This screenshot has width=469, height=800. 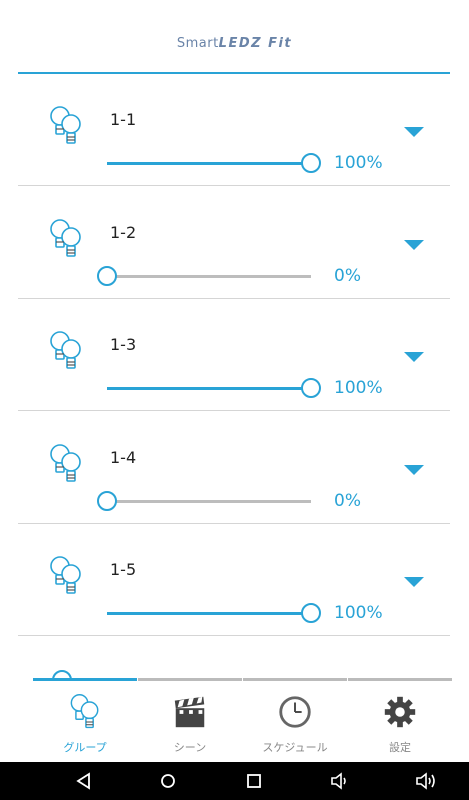 I want to click on bottom-tab-bar: グループ シーン スケジュール 設定, so click(x=234, y=720).